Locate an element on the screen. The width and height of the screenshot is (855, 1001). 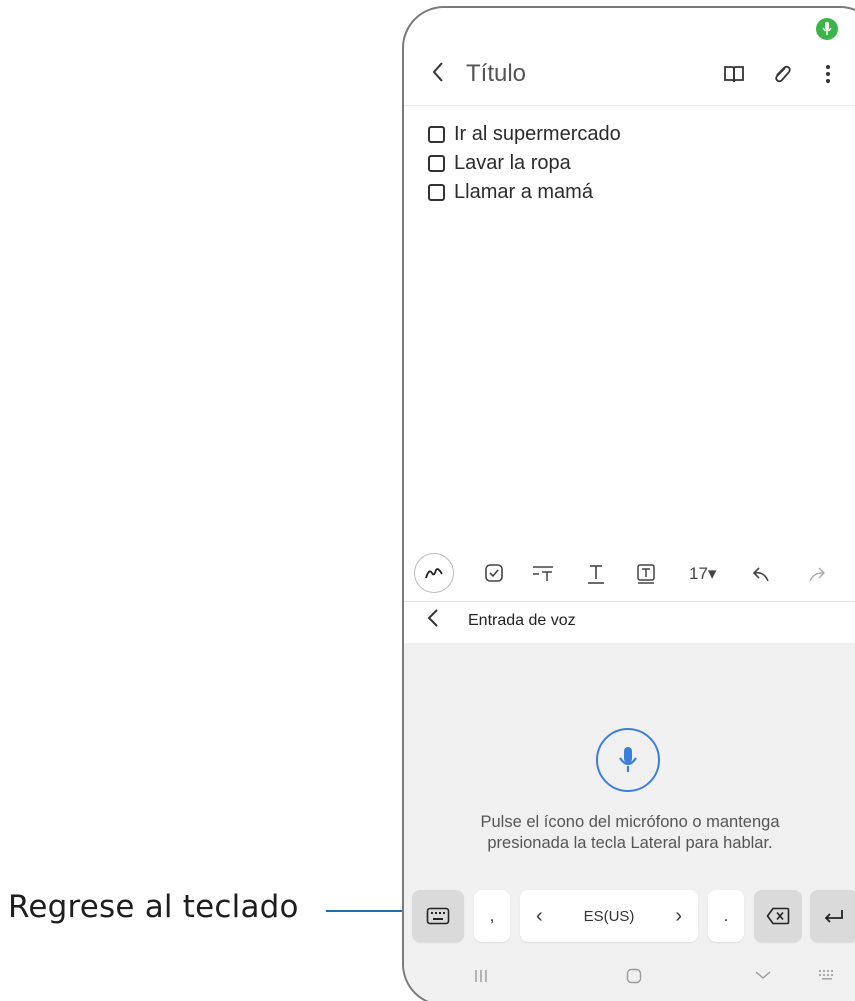
text-box-icon is located at coordinates (647, 574).